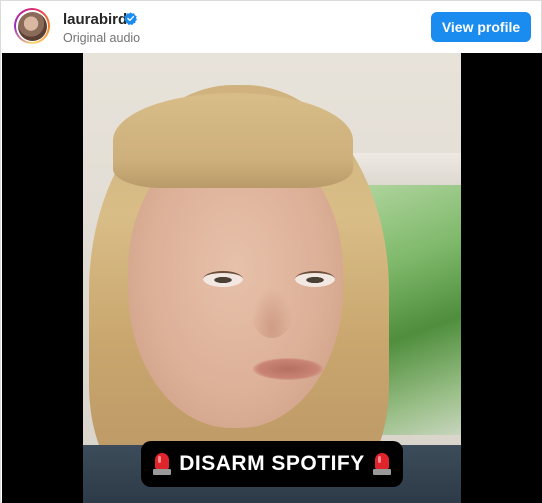 This screenshot has height=503, width=542. Describe the element at coordinates (223, 279) in the screenshot. I see `person-eye-left` at that location.